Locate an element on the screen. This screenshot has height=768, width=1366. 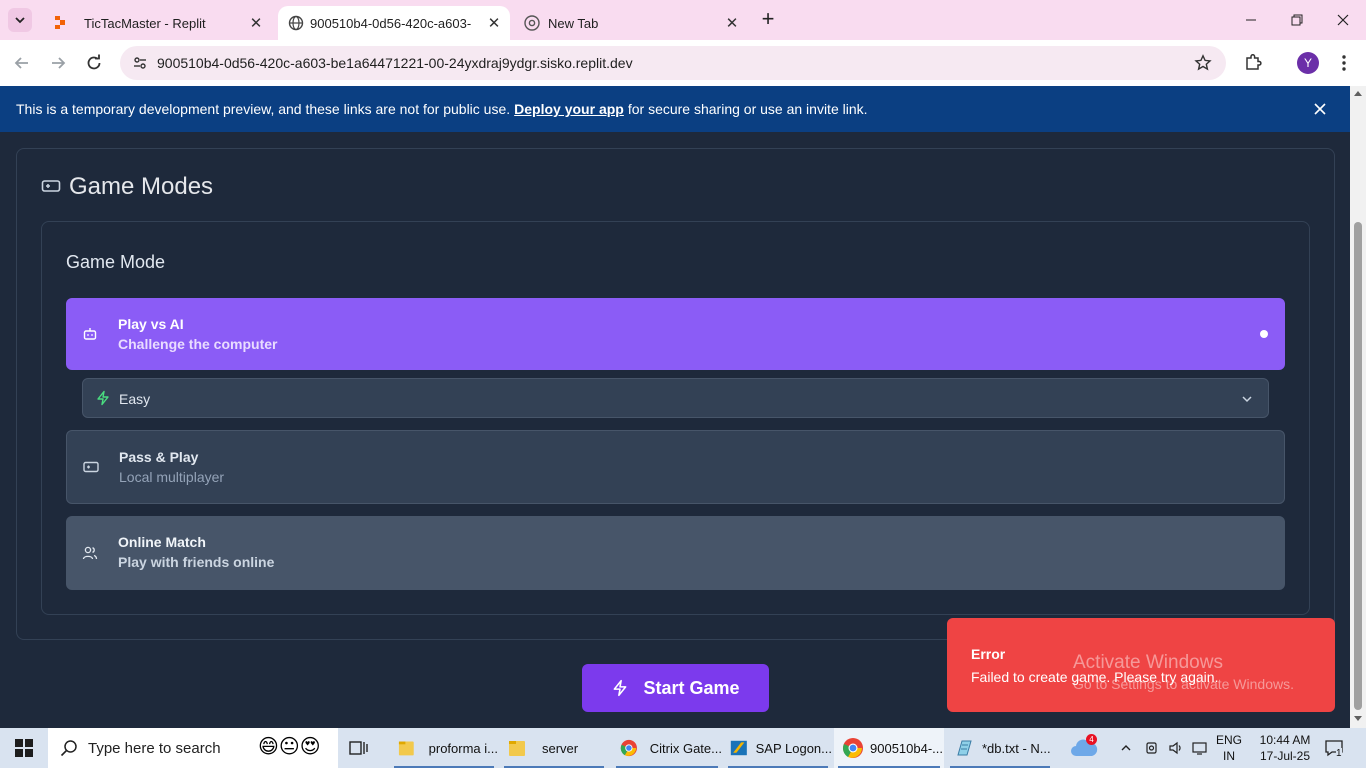
minimize-button is located at coordinates (1251, 20).